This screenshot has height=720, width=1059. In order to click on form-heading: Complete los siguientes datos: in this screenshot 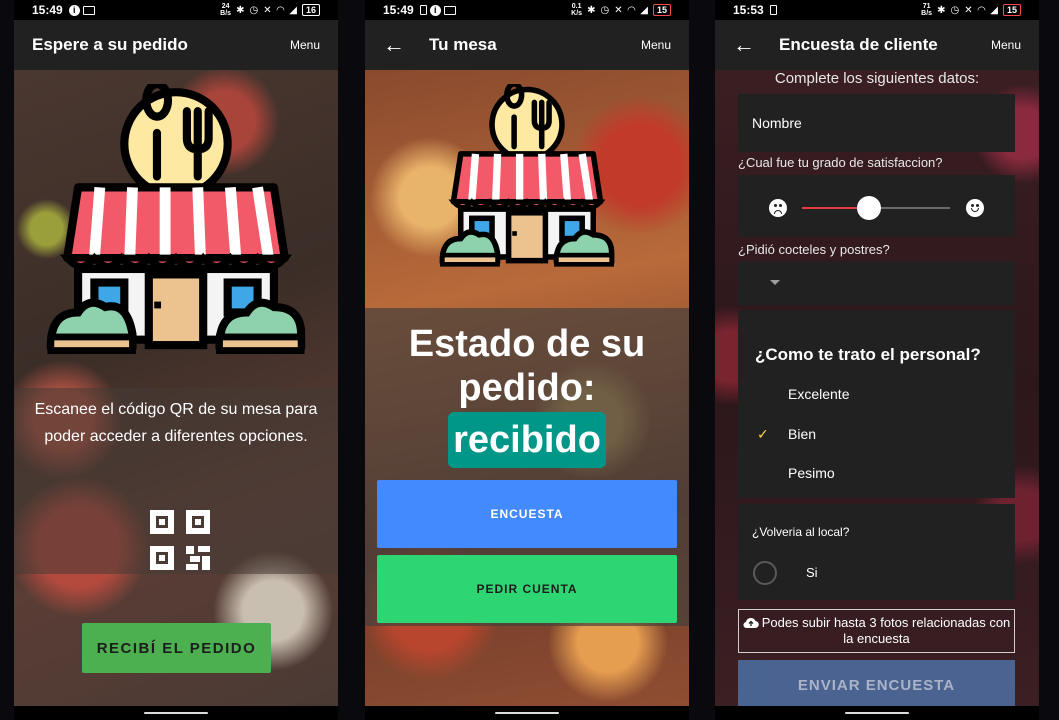, I will do `click(877, 78)`.